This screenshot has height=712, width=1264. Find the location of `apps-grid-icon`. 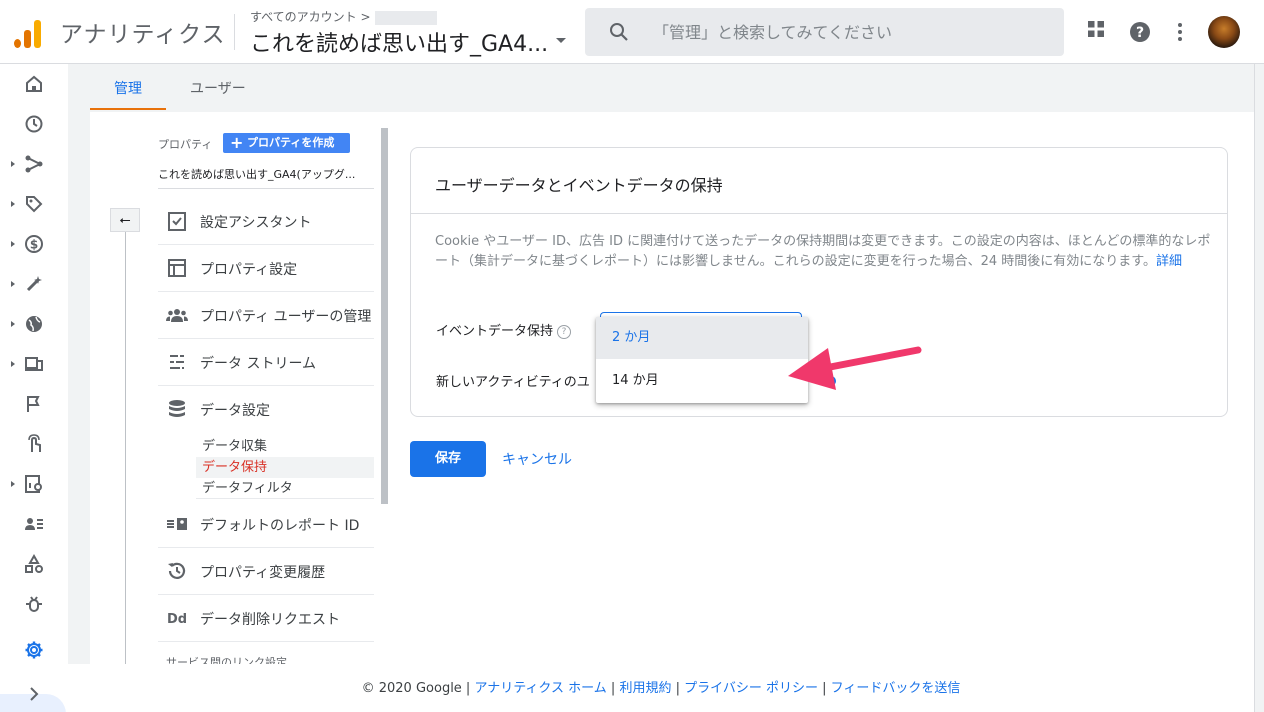

apps-grid-icon is located at coordinates (1096, 29).